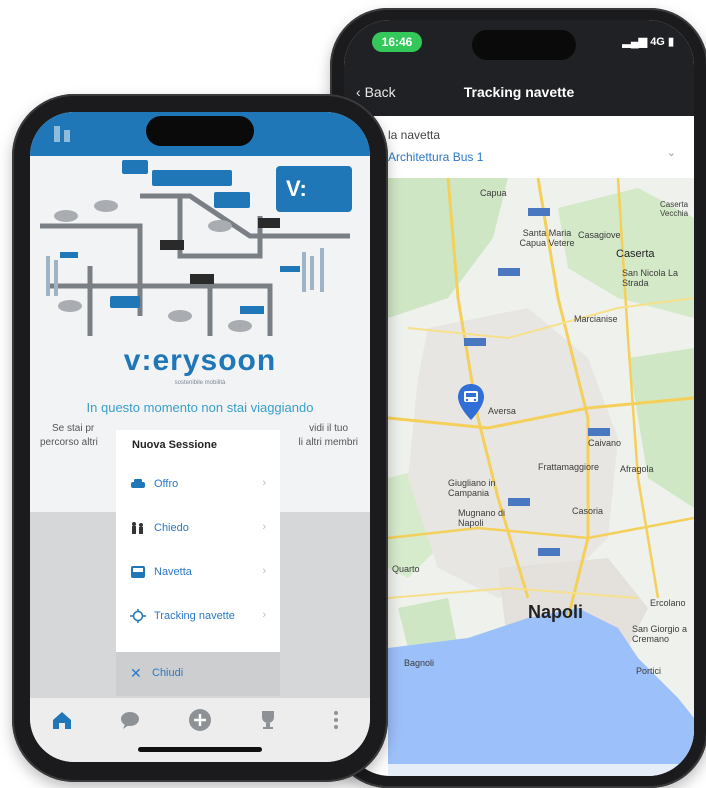  What do you see at coordinates (166, 484) in the screenshot?
I see `menu-item-label: Offro` at bounding box center [166, 484].